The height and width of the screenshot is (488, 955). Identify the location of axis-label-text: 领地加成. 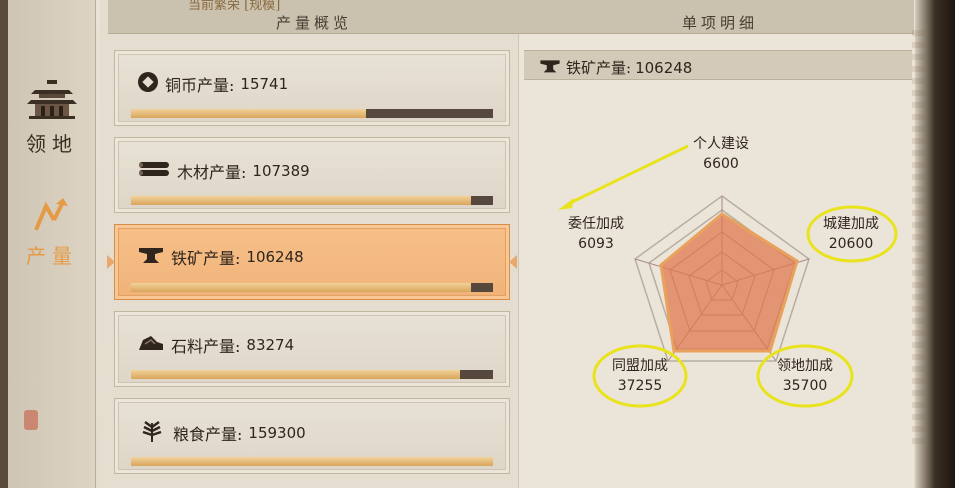
(805, 366).